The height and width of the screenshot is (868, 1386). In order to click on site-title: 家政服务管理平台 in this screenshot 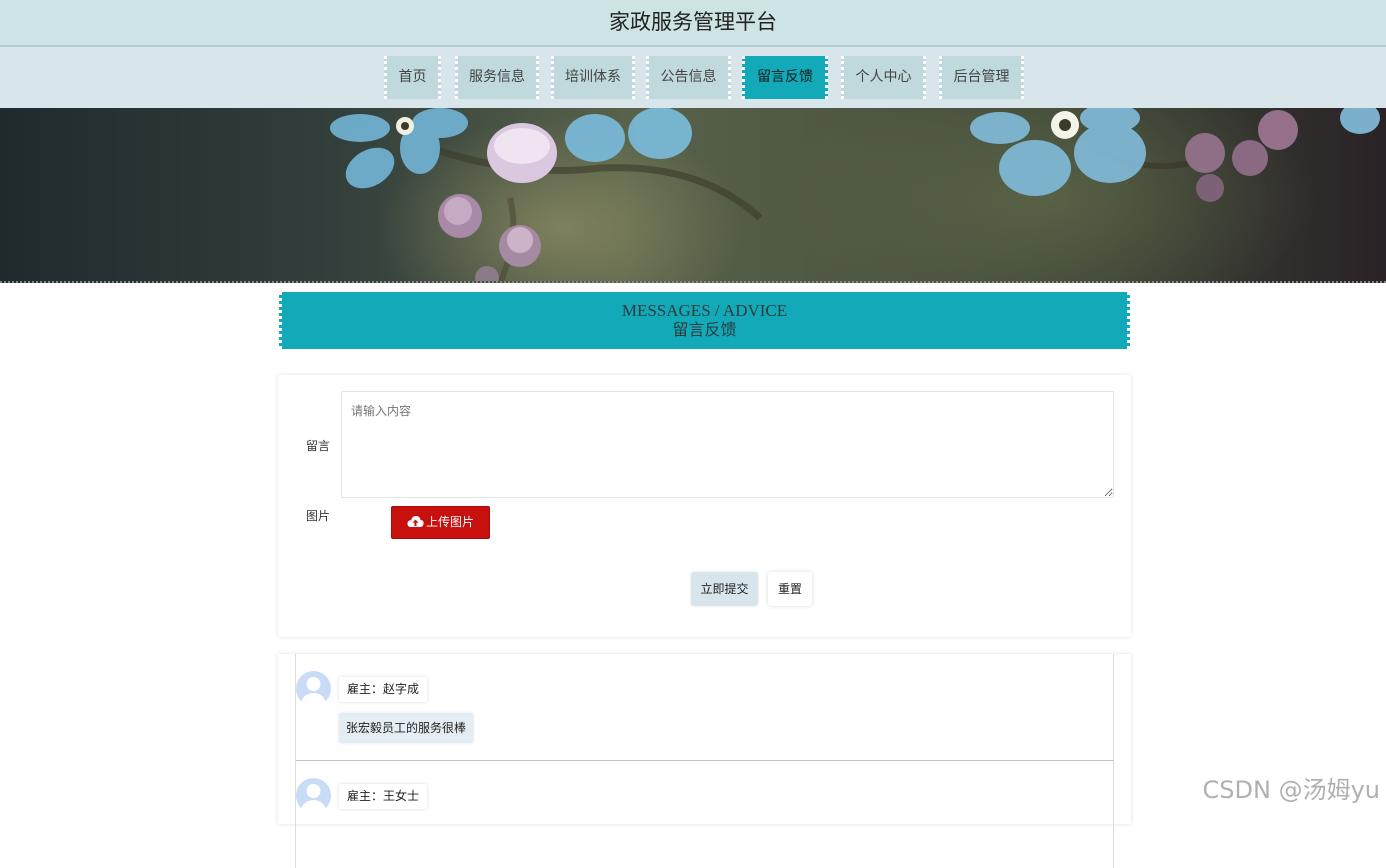, I will do `click(693, 23)`.